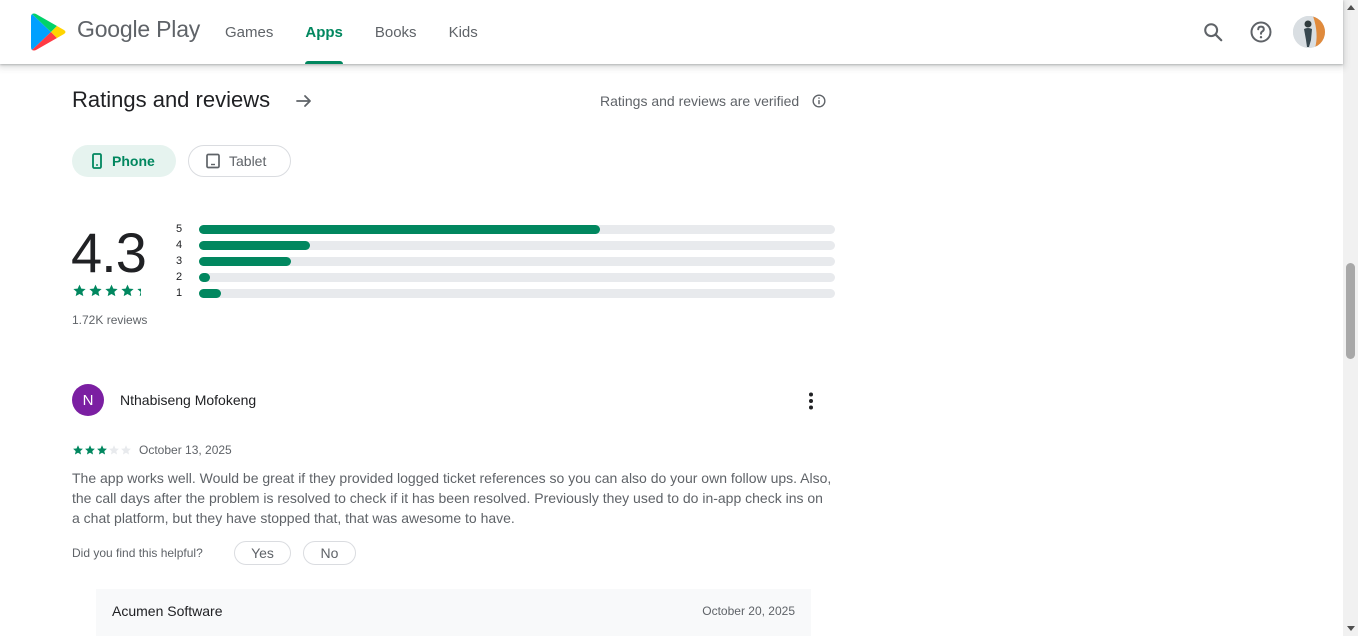 The height and width of the screenshot is (636, 1358). I want to click on tablet-icon, so click(213, 161).